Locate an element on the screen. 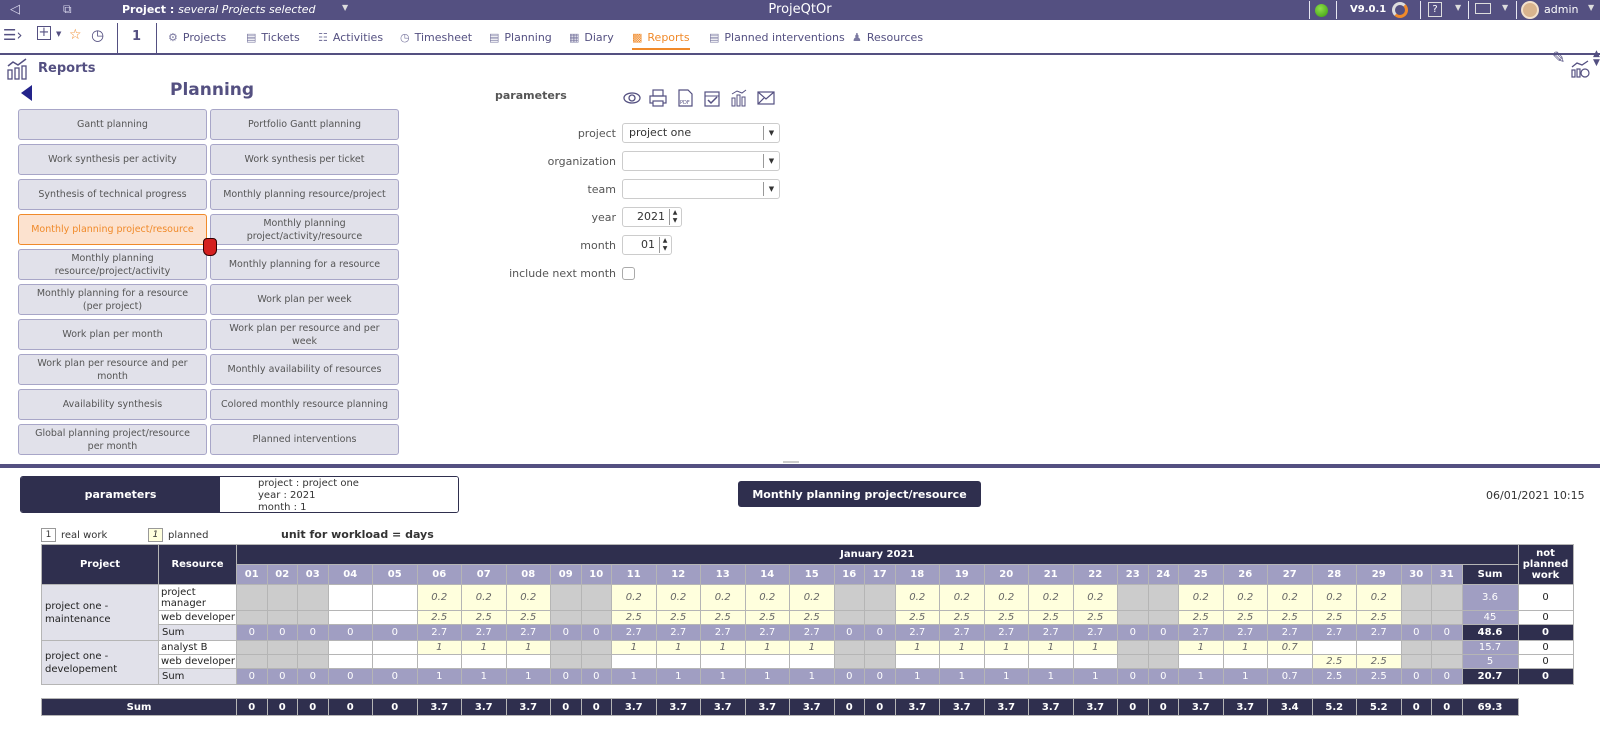  svg-text: PDF is located at coordinates (685, 103).